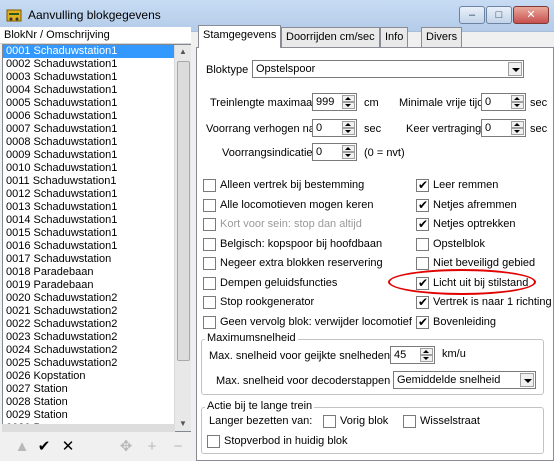 The image size is (554, 461). I want to click on decoder-select: Gemiddelde snelheid, so click(464, 380).